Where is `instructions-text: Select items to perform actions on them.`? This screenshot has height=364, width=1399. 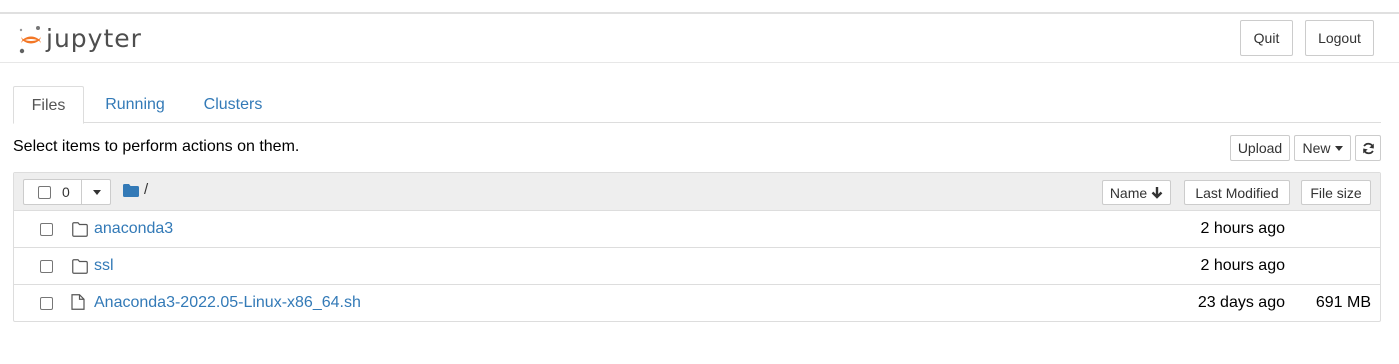 instructions-text: Select items to perform actions on them. is located at coordinates (156, 146).